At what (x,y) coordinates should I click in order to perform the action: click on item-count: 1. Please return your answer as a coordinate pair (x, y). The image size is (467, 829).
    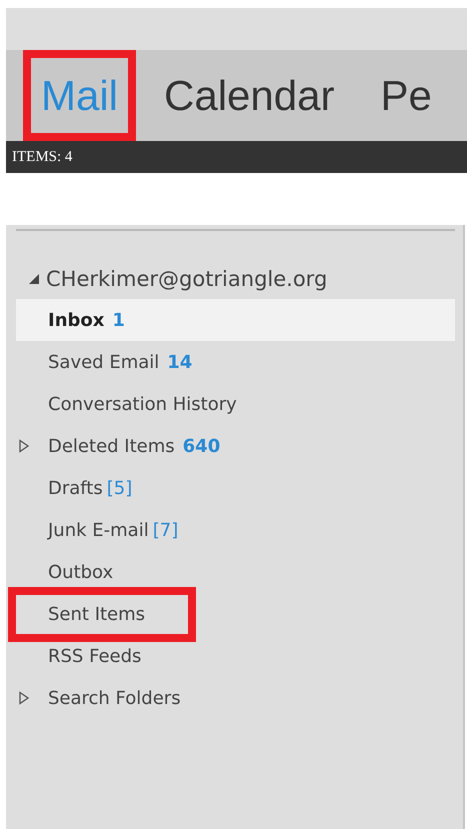
    Looking at the image, I should click on (118, 320).